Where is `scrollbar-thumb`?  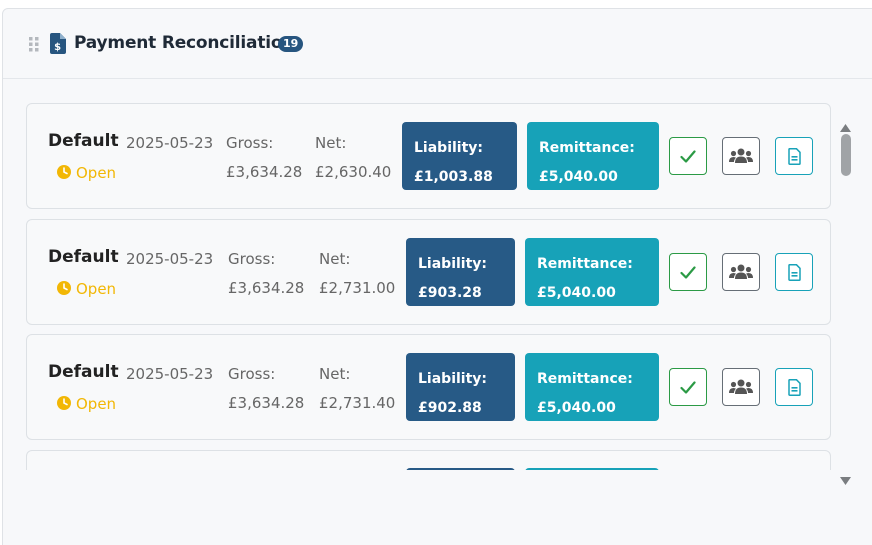 scrollbar-thumb is located at coordinates (846, 155).